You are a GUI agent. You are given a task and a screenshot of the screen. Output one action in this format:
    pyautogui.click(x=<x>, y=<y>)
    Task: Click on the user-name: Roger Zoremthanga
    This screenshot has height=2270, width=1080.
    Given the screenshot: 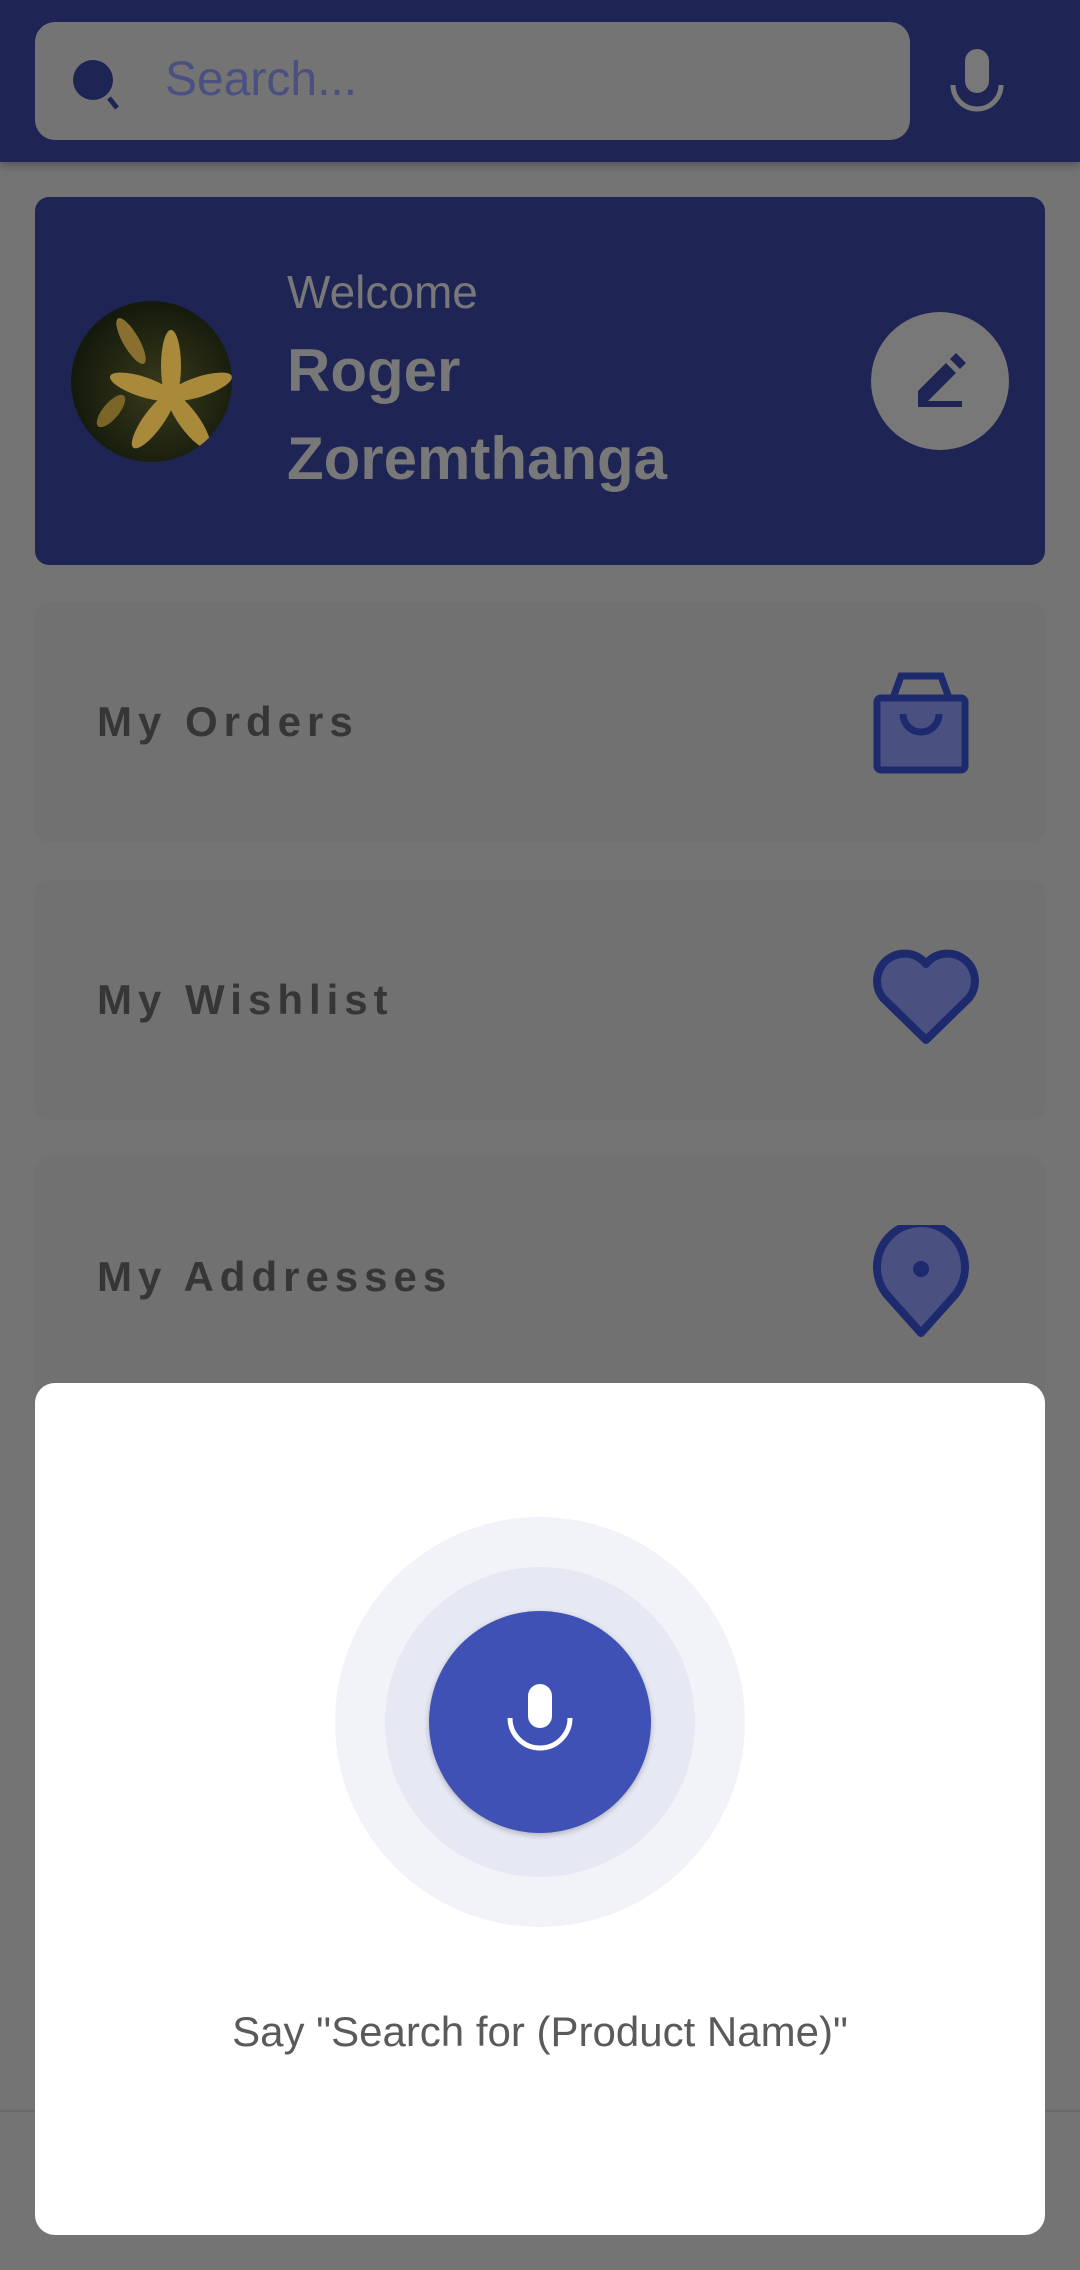 What is the action you would take?
    pyautogui.click(x=477, y=414)
    